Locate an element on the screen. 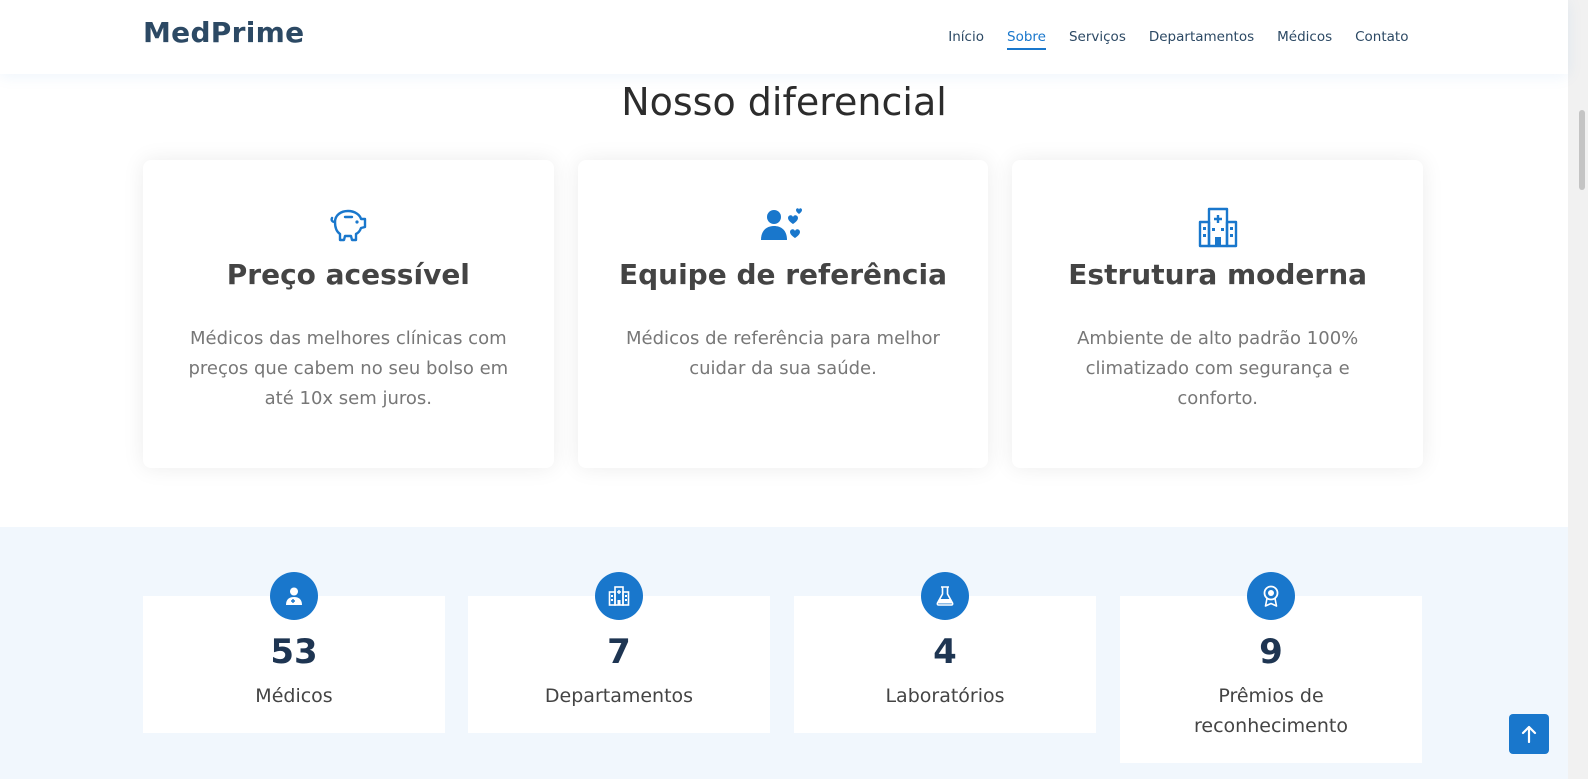 The height and width of the screenshot is (779, 1588). count-number: 7 is located at coordinates (619, 652).